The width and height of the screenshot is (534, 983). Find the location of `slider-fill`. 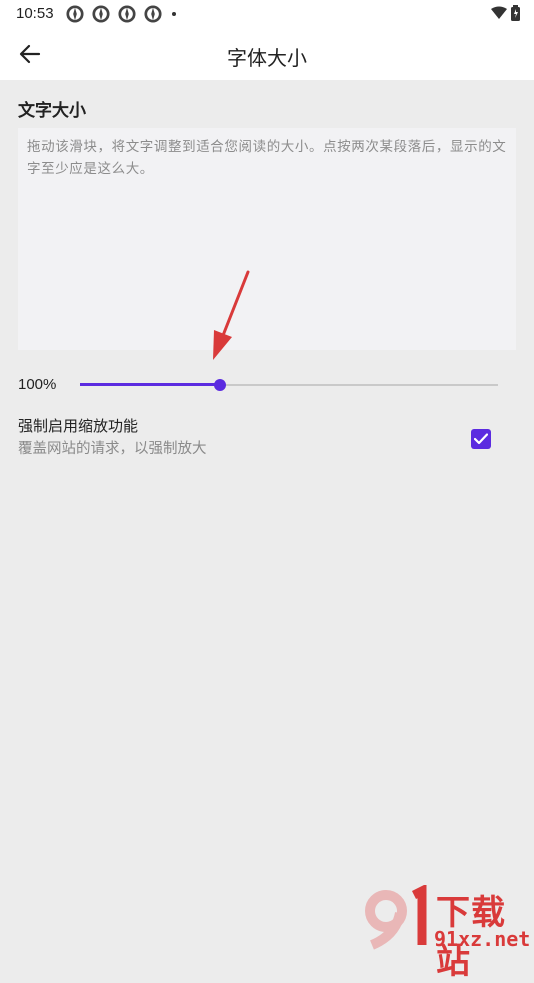

slider-fill is located at coordinates (150, 384).